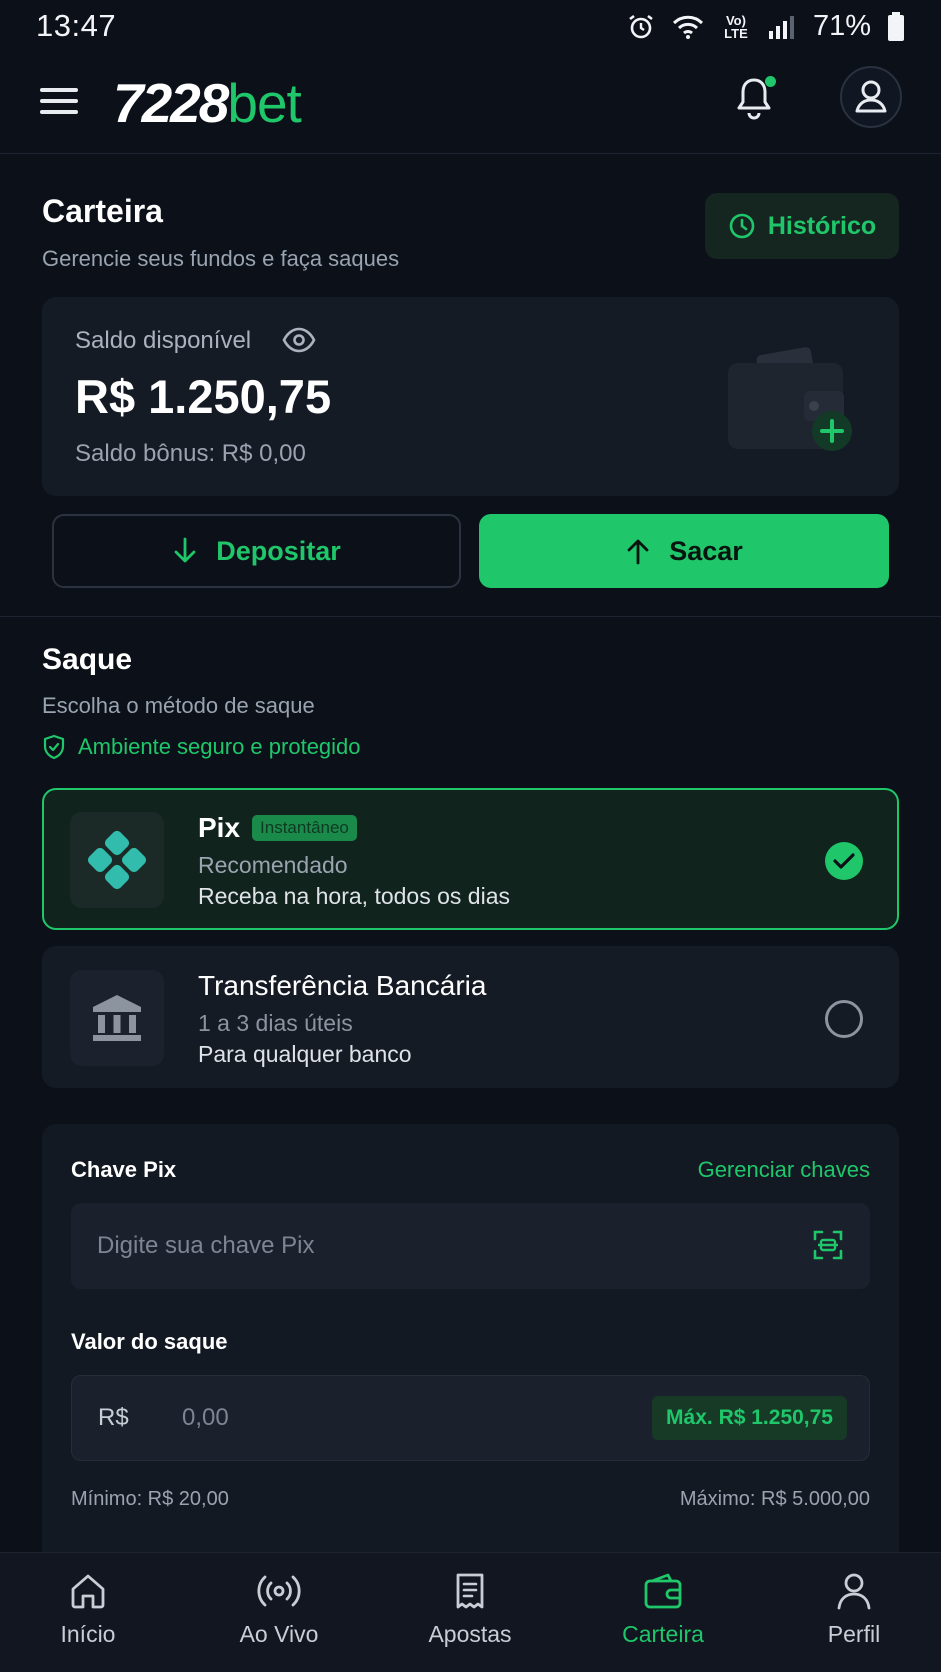 This screenshot has height=1672, width=941. What do you see at coordinates (641, 26) in the screenshot?
I see `alarm-icon` at bounding box center [641, 26].